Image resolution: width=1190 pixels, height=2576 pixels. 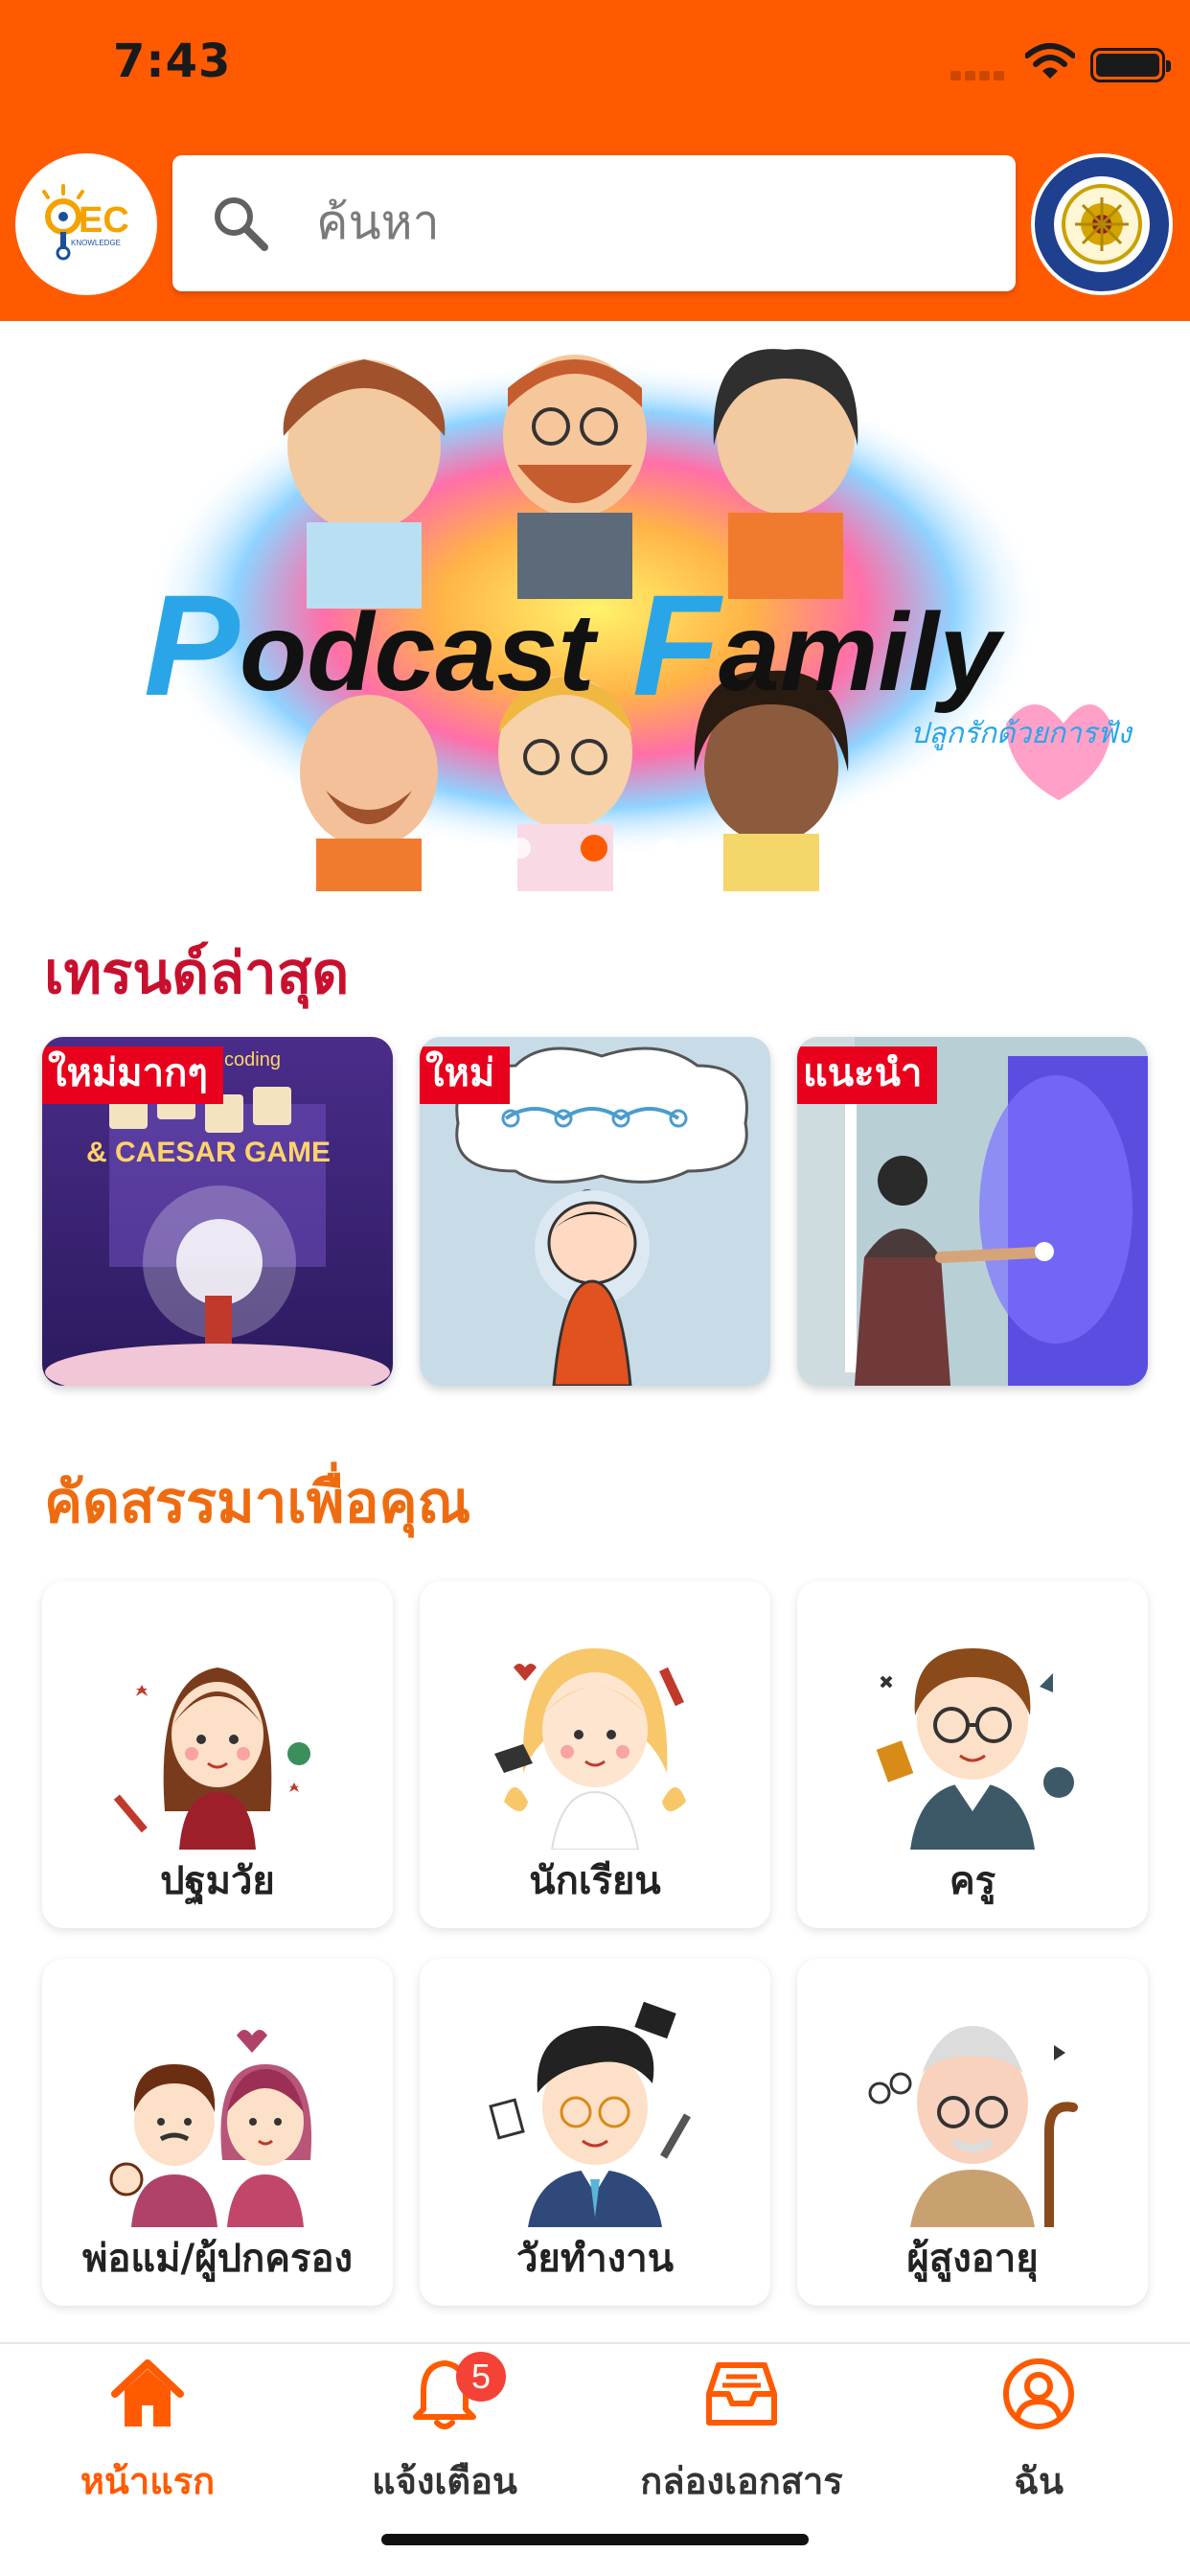 I want to click on battery-icon, so click(x=1131, y=65).